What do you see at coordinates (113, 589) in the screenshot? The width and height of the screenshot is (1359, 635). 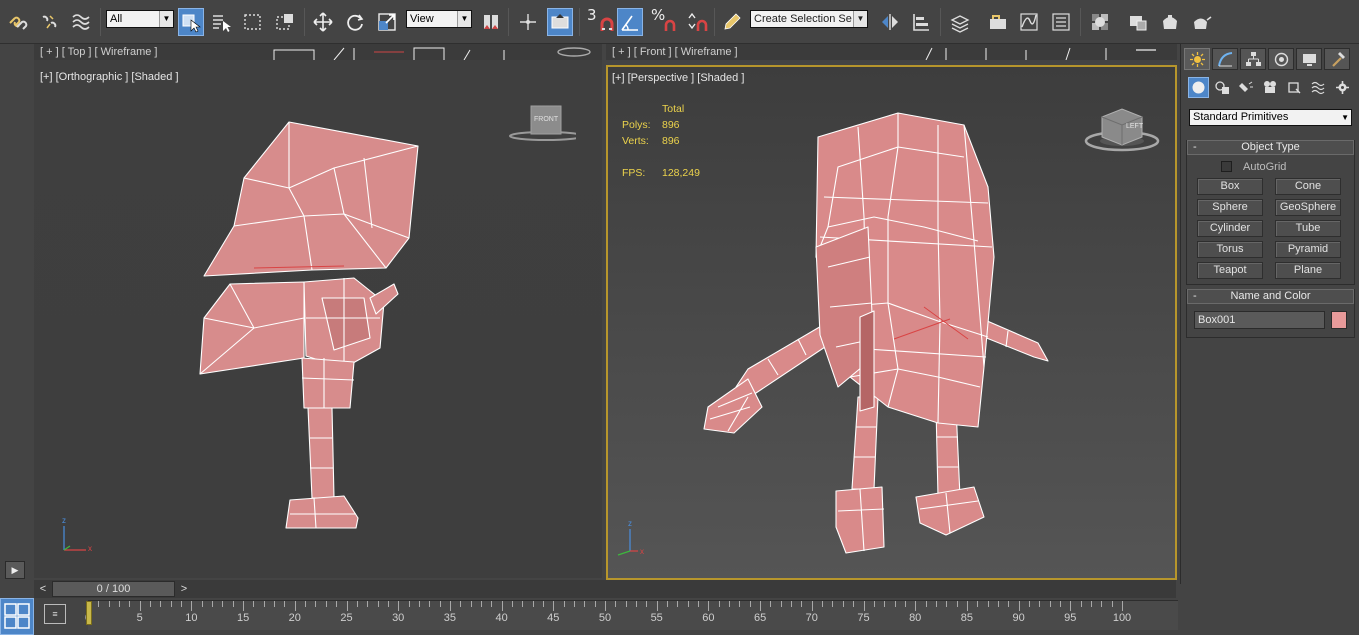 I see `time-slider-thumb: 0 / 100` at bounding box center [113, 589].